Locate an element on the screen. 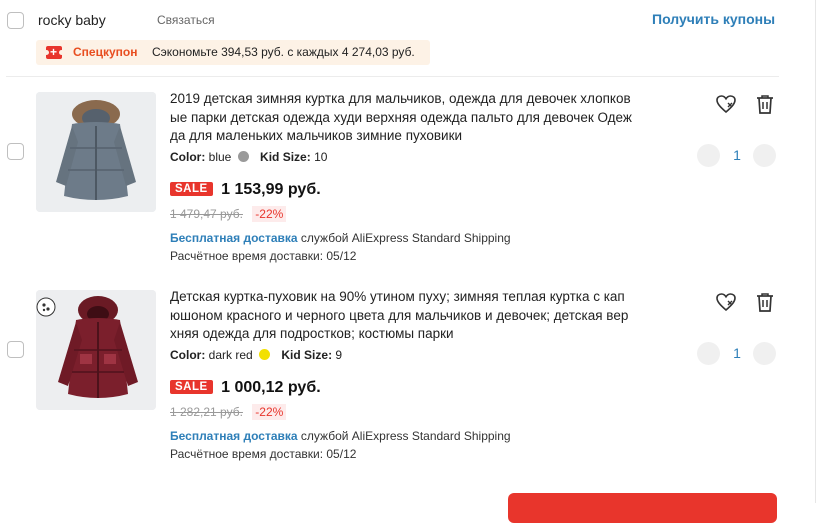 Image resolution: width=840 pixels, height=523 pixels. old-price-row: 1 282,21 руб. -22% is located at coordinates (228, 412).